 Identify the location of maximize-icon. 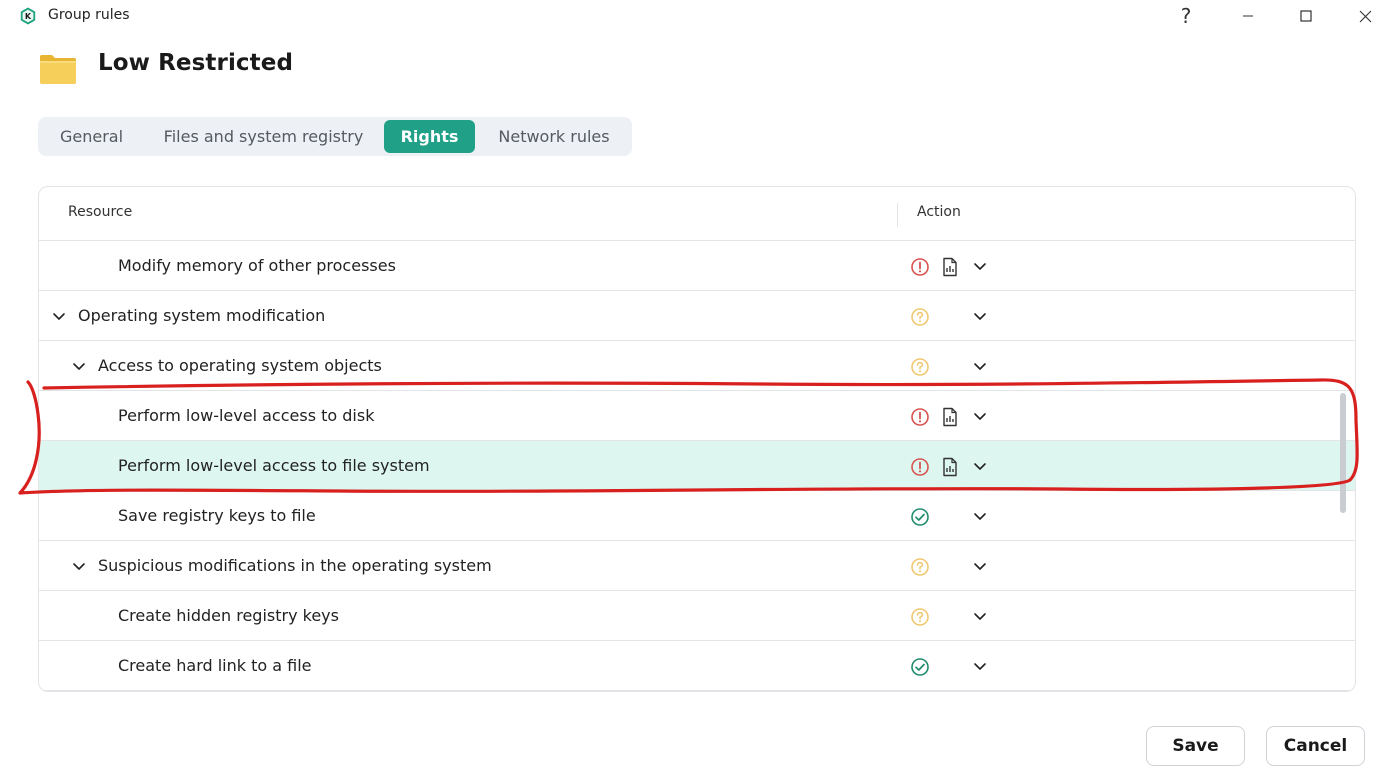
(1306, 16).